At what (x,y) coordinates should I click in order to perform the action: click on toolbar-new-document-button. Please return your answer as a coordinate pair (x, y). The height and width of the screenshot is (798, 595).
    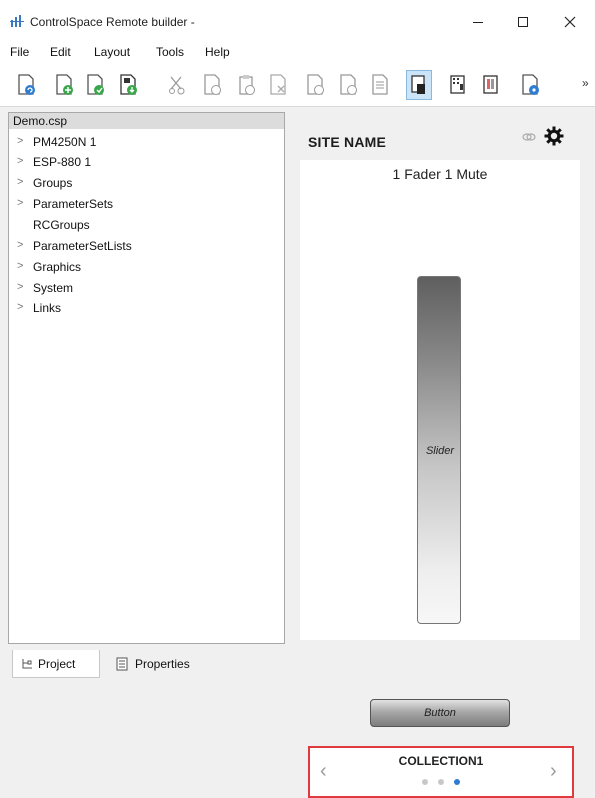
    Looking at the image, I should click on (65, 85).